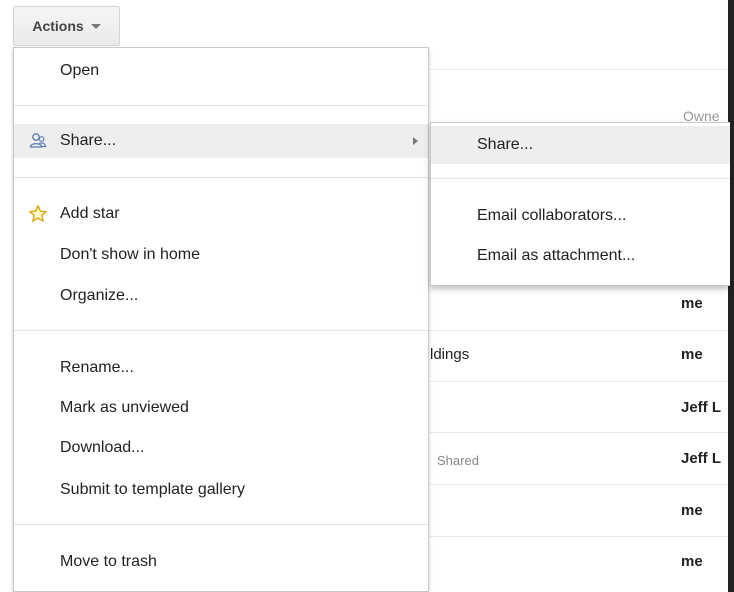 Image resolution: width=734 pixels, height=592 pixels. What do you see at coordinates (130, 254) in the screenshot?
I see `menu-item-label: Don't show in home` at bounding box center [130, 254].